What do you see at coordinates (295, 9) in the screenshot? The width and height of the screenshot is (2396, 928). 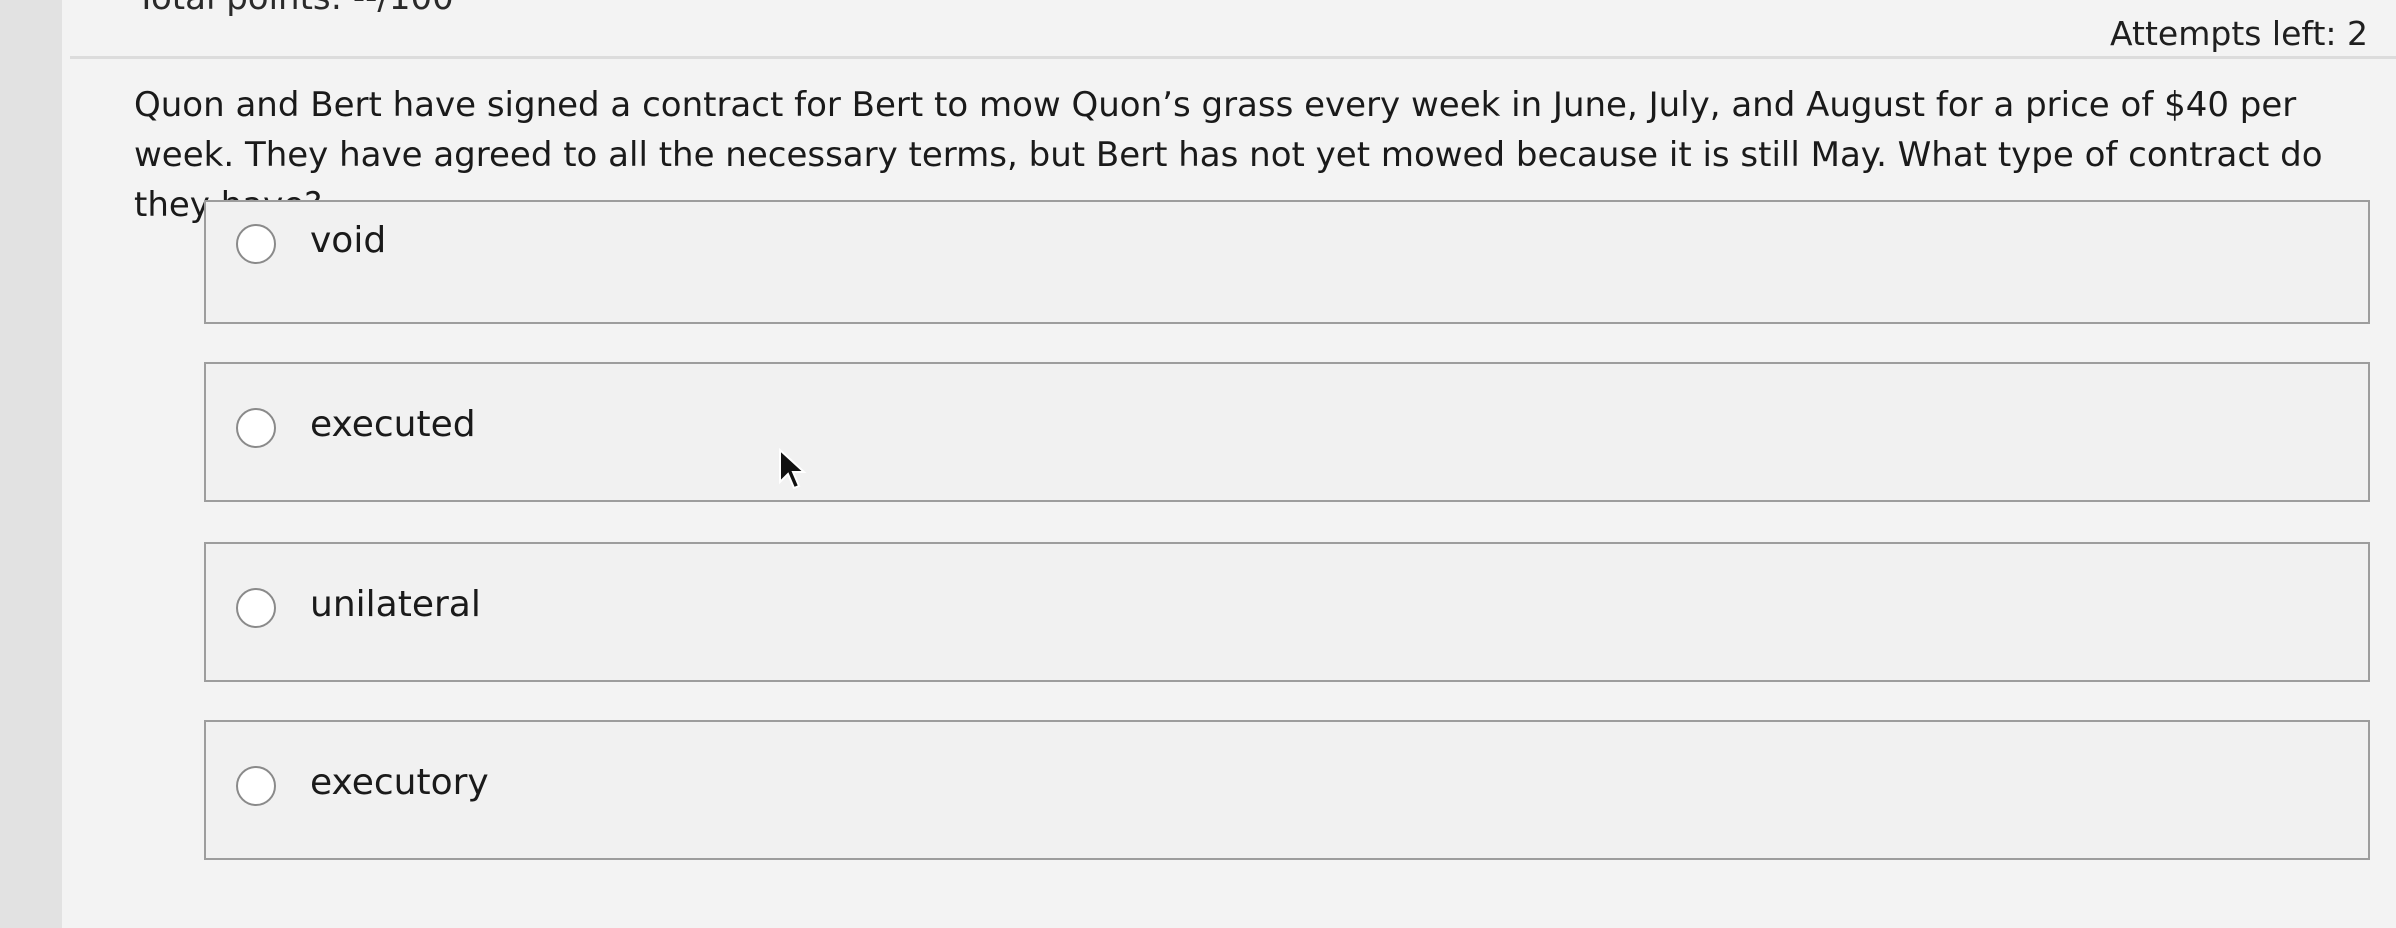 I see `total-points: Total points: --/100` at bounding box center [295, 9].